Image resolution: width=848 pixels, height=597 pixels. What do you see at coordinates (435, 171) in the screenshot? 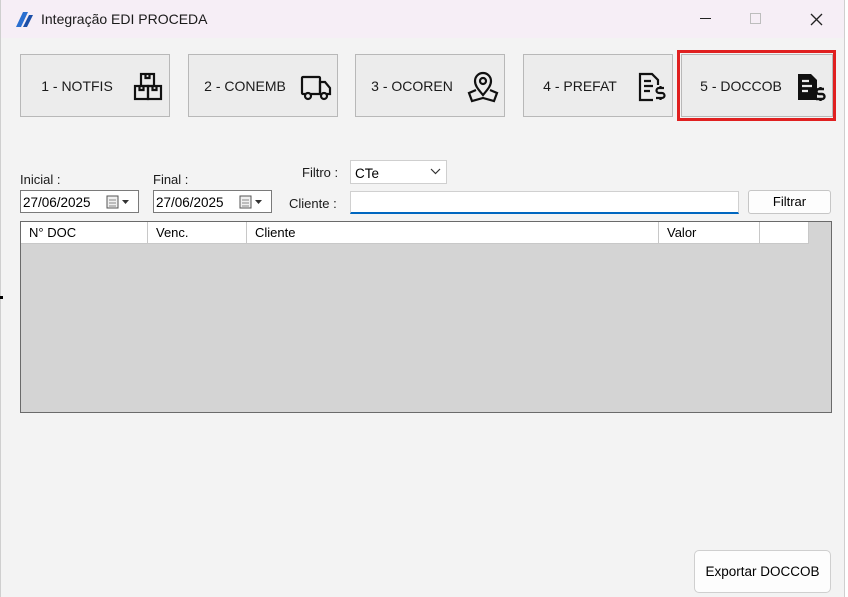
I see `chevron-down-icon` at bounding box center [435, 171].